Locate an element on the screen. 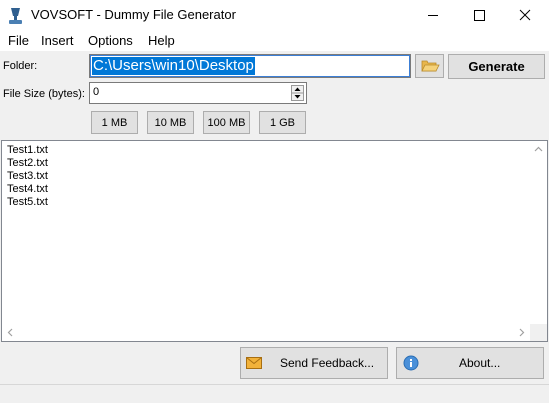  app-icon is located at coordinates (15, 16).